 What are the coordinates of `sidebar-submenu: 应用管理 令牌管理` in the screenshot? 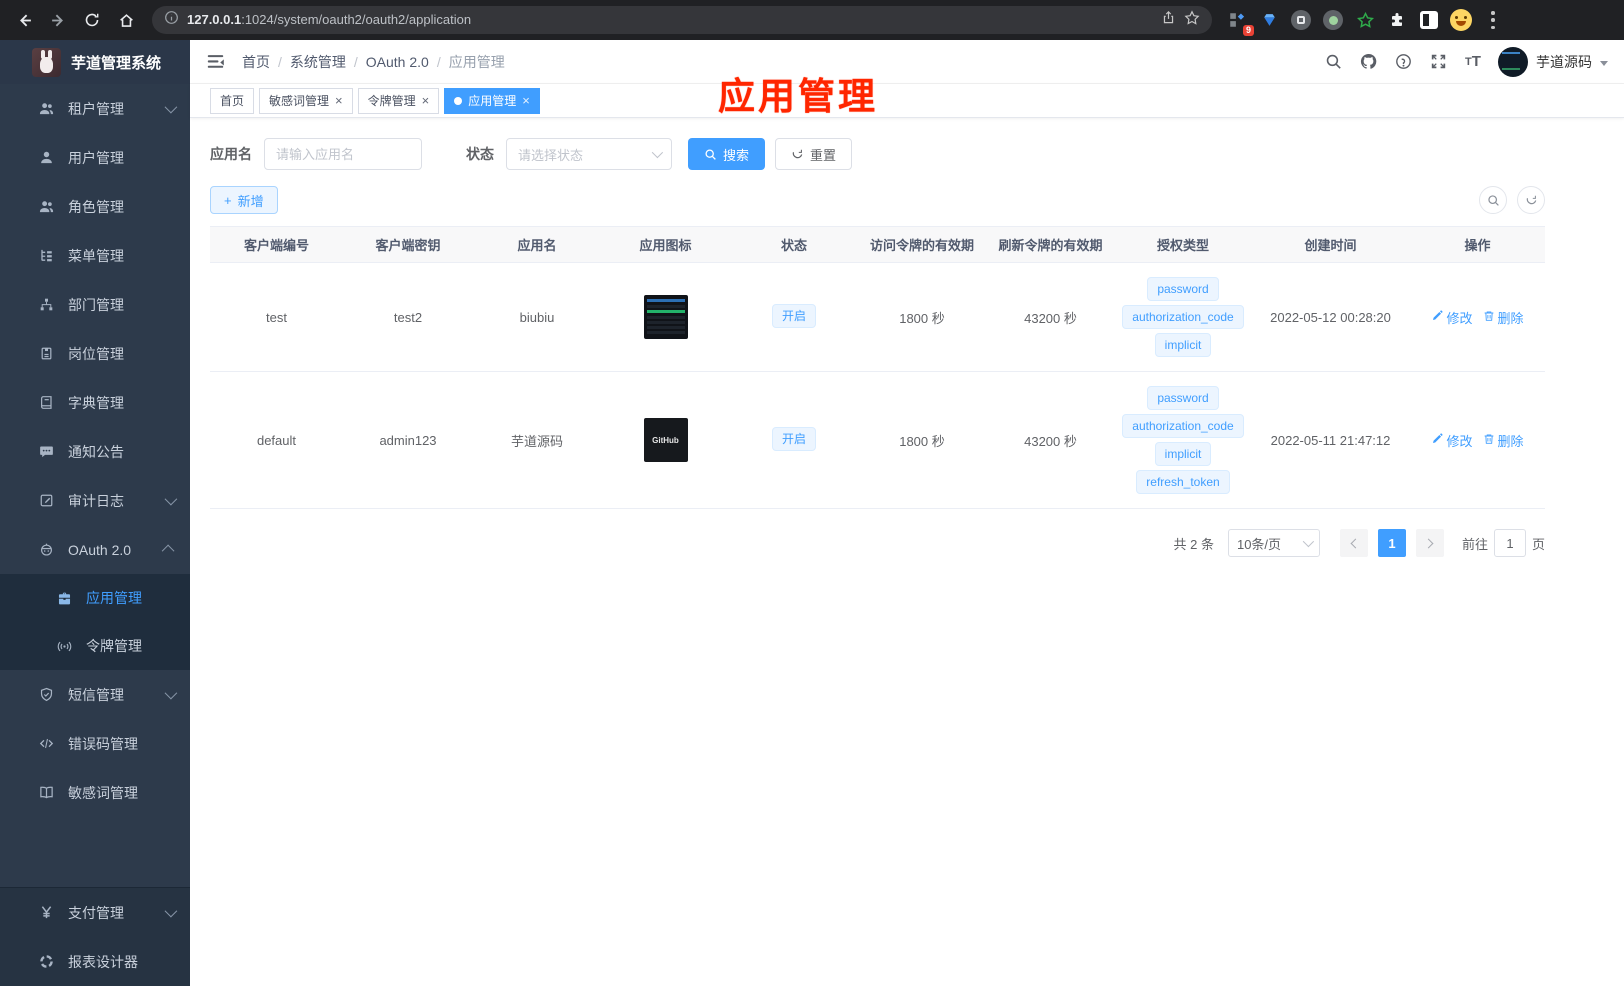 It's located at (95, 622).